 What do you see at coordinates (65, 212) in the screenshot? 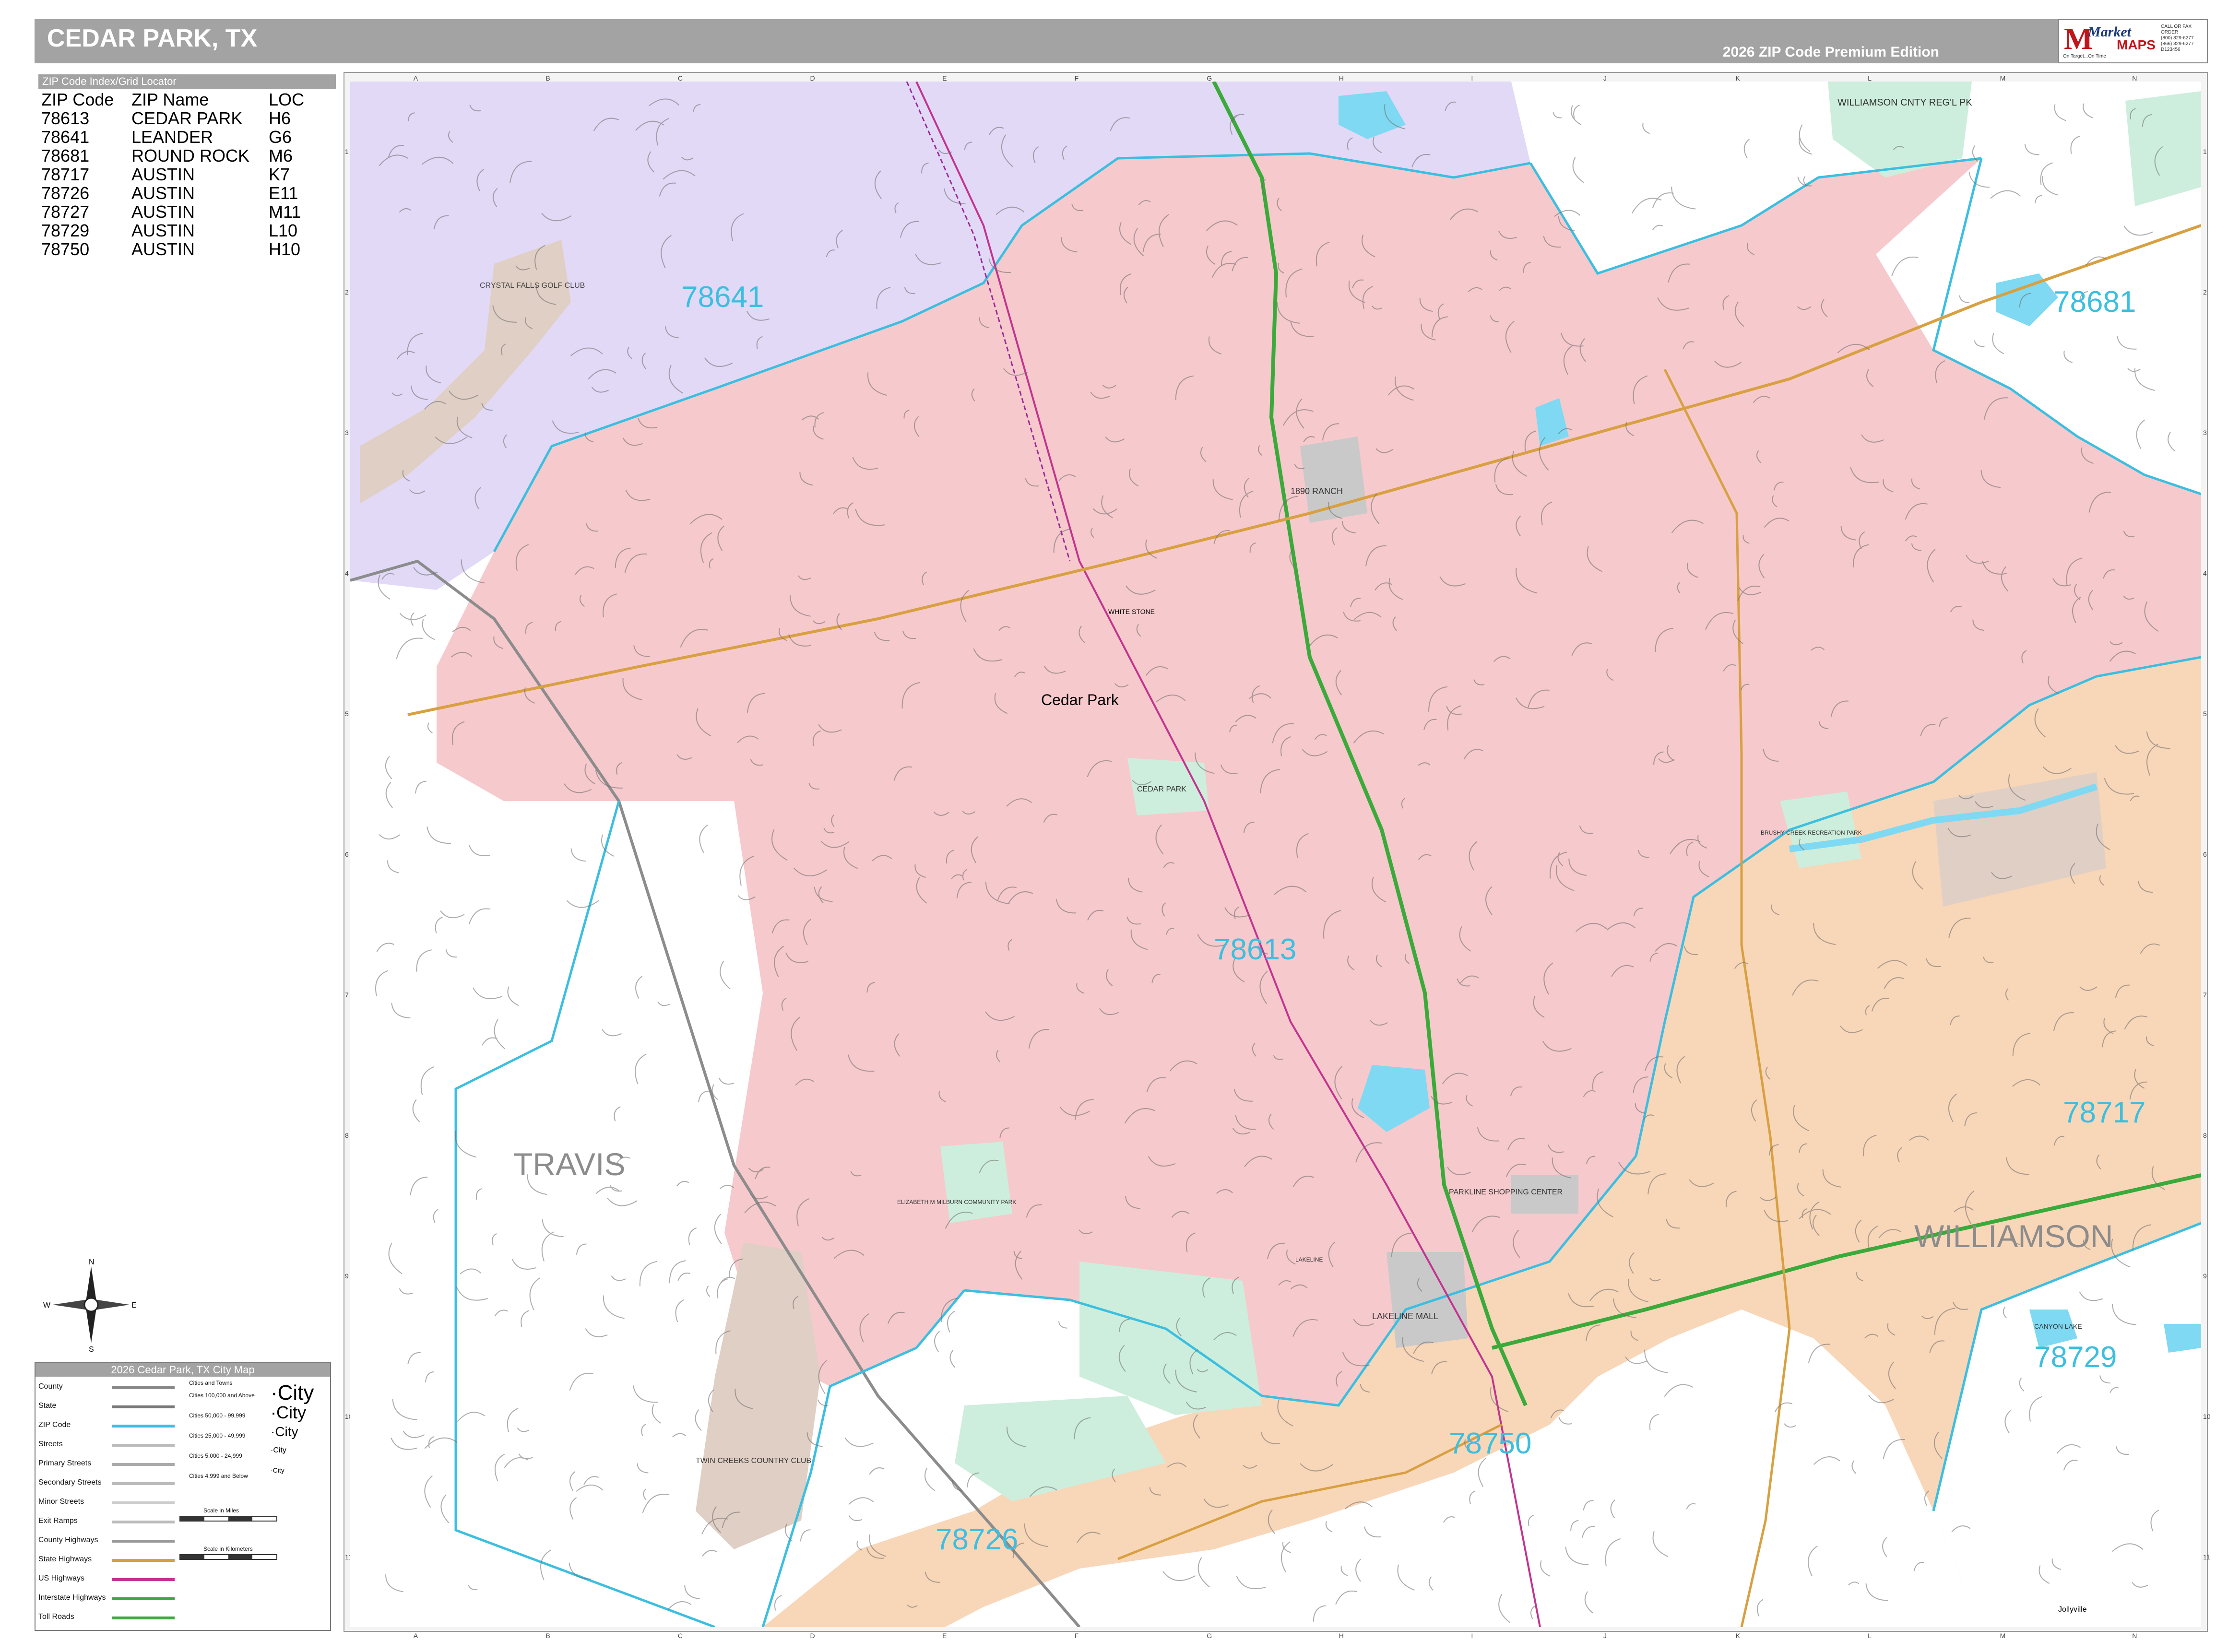
I see `zip-cell: 78727` at bounding box center [65, 212].